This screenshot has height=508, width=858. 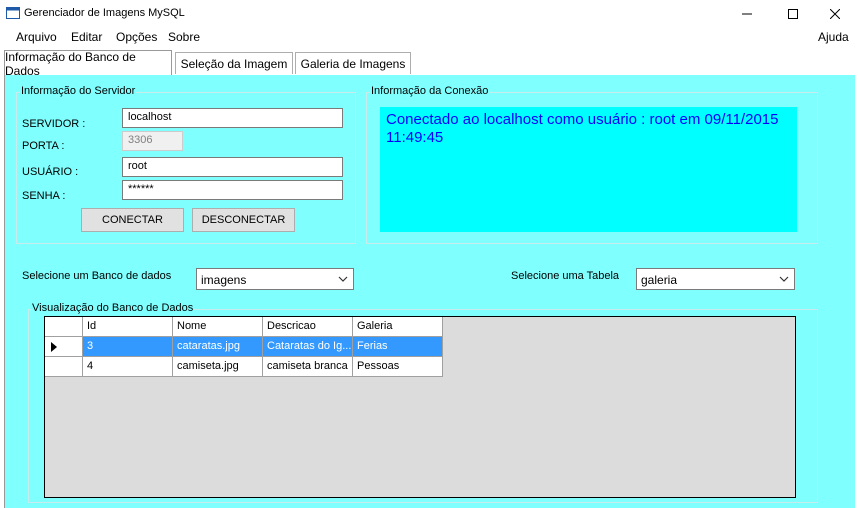 What do you see at coordinates (44, 196) in the screenshot?
I see `password-label: SENHA :` at bounding box center [44, 196].